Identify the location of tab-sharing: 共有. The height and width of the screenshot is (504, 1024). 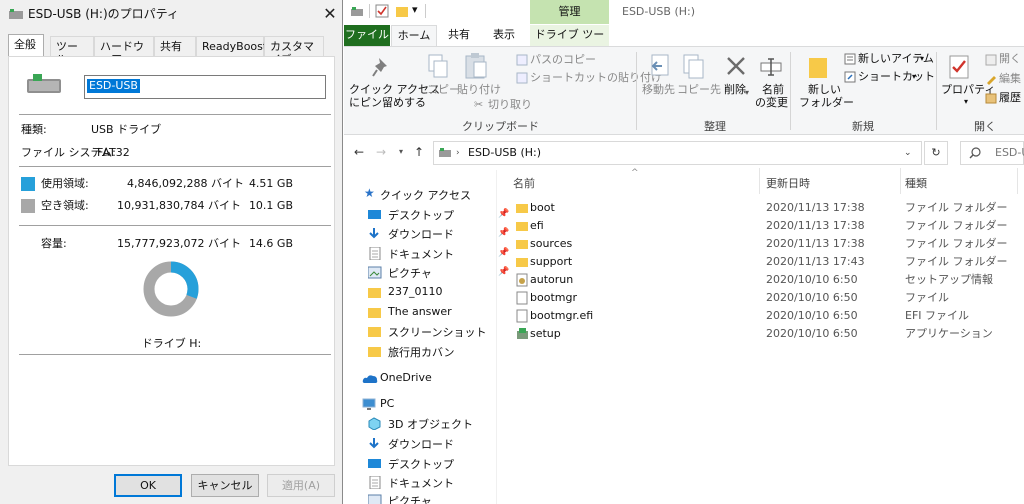
(175, 46).